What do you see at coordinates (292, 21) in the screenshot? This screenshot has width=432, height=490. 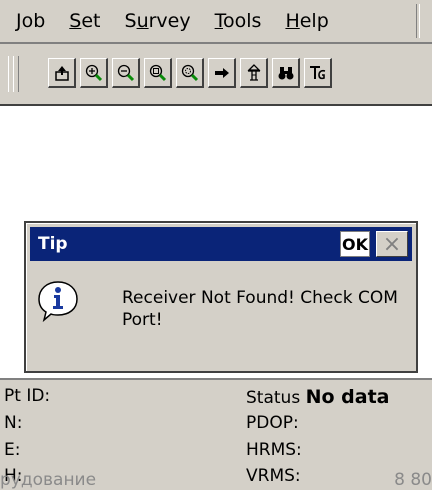 I see `menu-help-accel: H` at bounding box center [292, 21].